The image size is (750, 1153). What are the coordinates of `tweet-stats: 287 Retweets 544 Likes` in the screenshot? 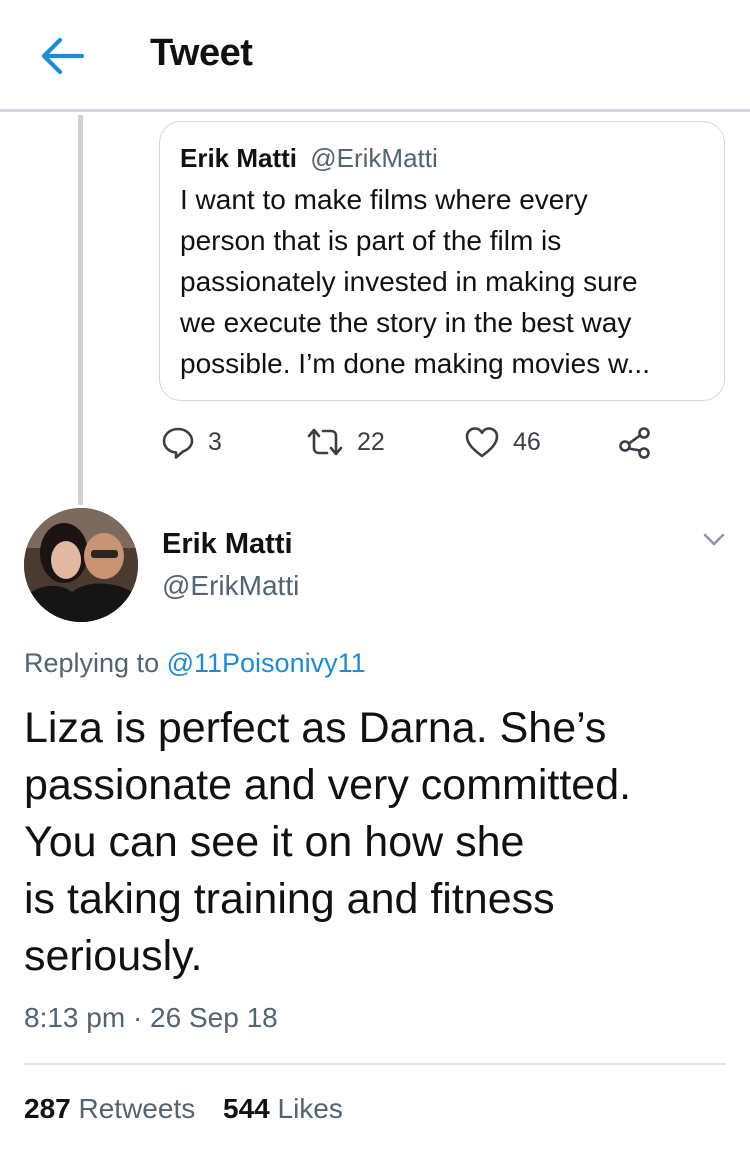 It's located at (193, 1109).